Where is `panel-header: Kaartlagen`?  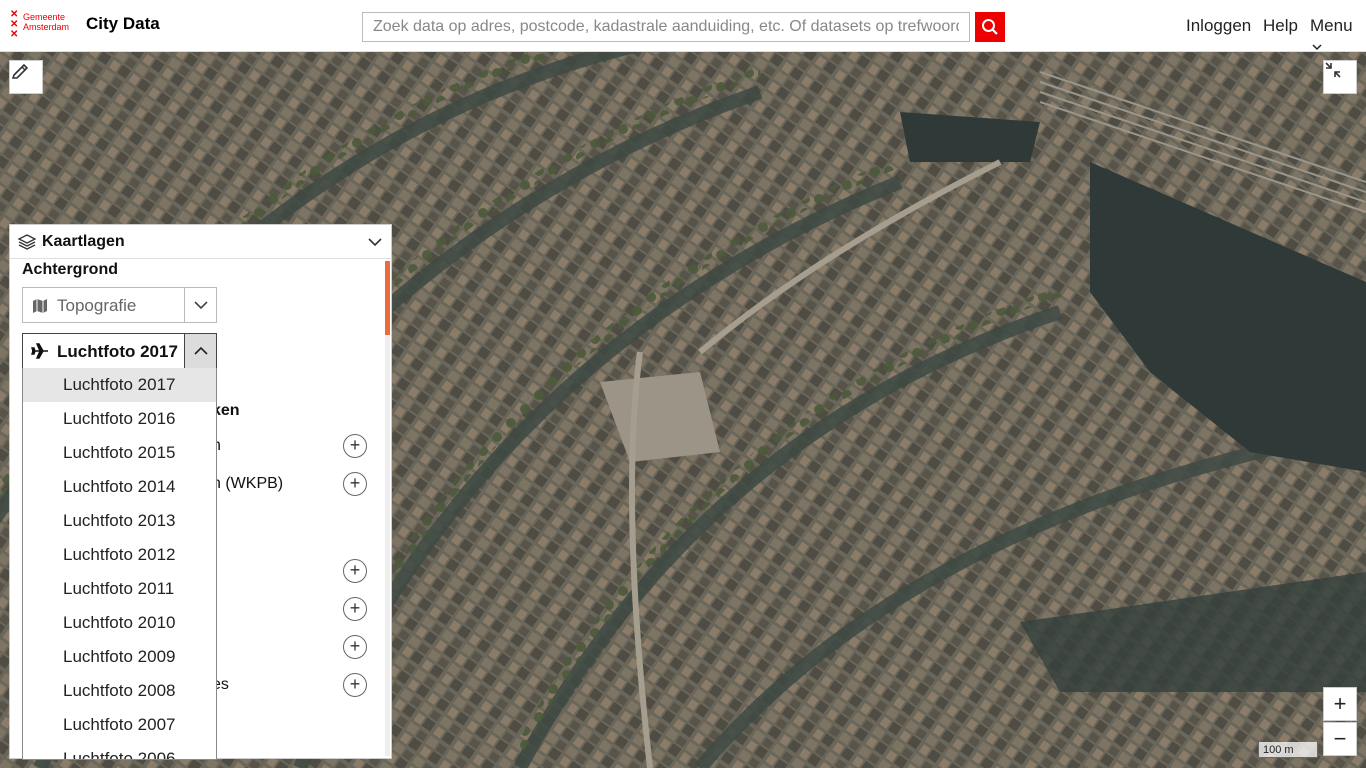
panel-header: Kaartlagen is located at coordinates (200, 242).